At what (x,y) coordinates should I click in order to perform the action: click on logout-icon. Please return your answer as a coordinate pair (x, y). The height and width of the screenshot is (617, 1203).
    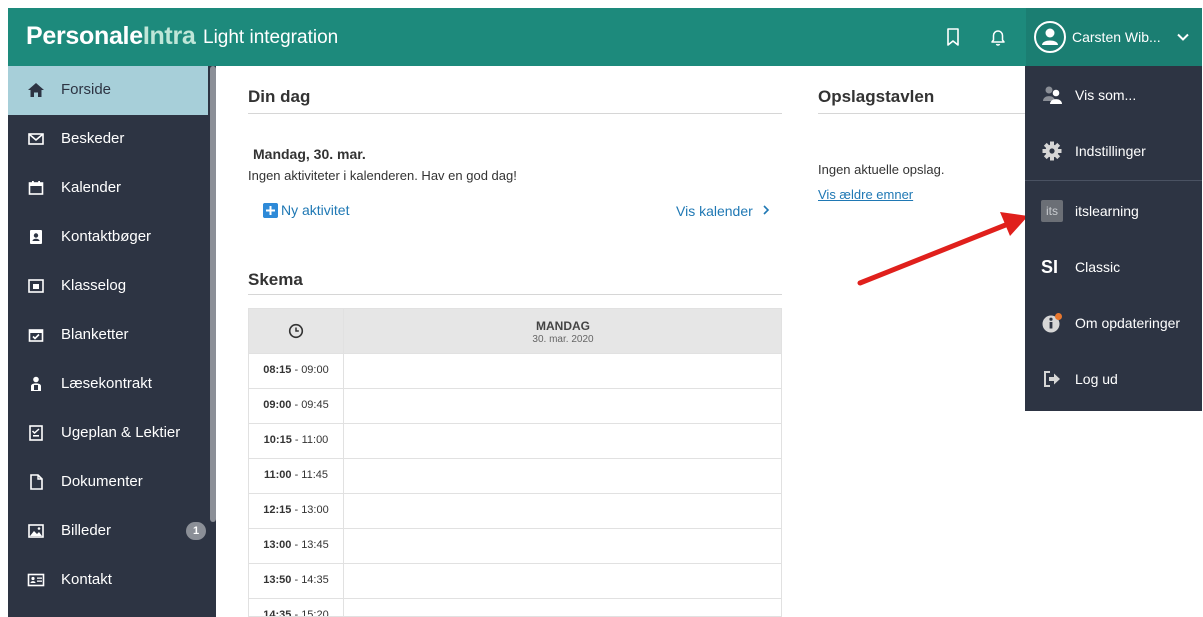
    Looking at the image, I should click on (1052, 379).